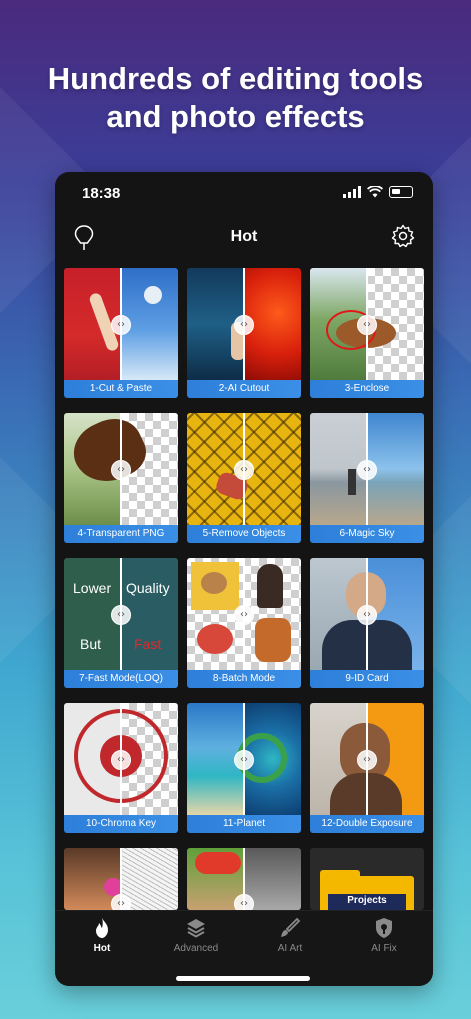 Image resolution: width=471 pixels, height=1019 pixels. I want to click on tab-label: AI Fix, so click(384, 948).